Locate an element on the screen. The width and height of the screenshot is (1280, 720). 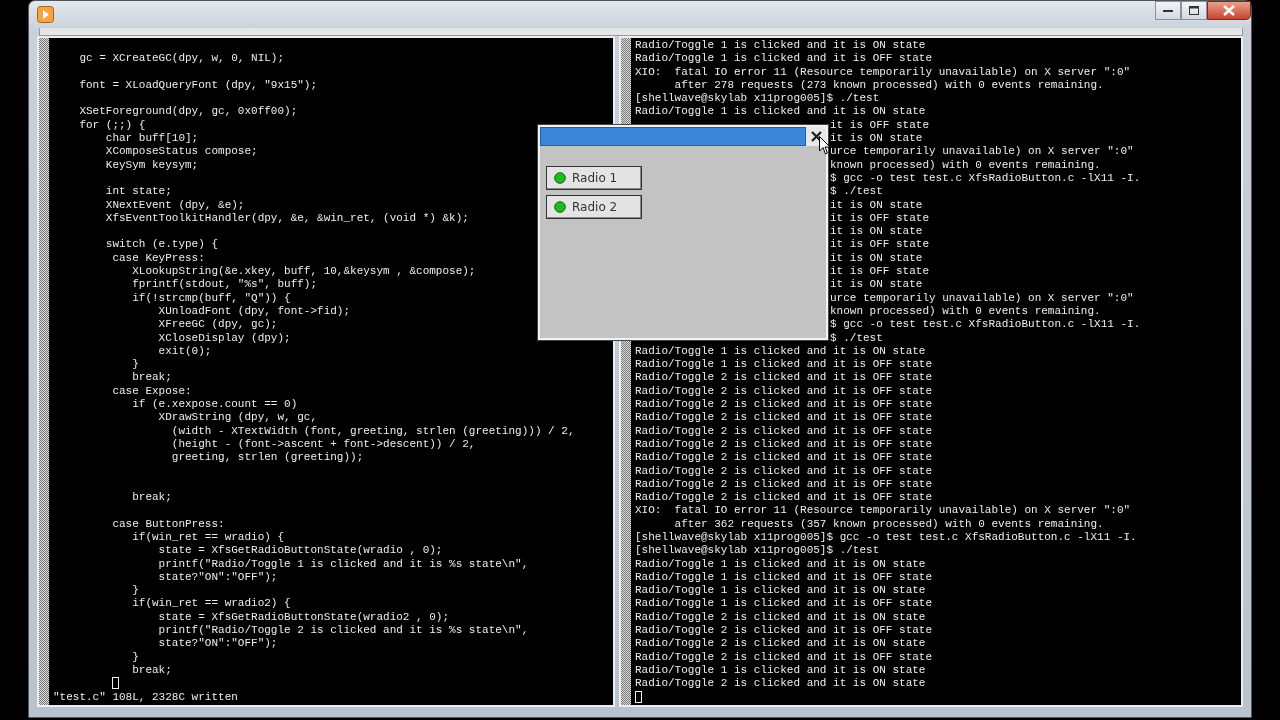
code-line: char buff[10]; is located at coordinates (151, 139).